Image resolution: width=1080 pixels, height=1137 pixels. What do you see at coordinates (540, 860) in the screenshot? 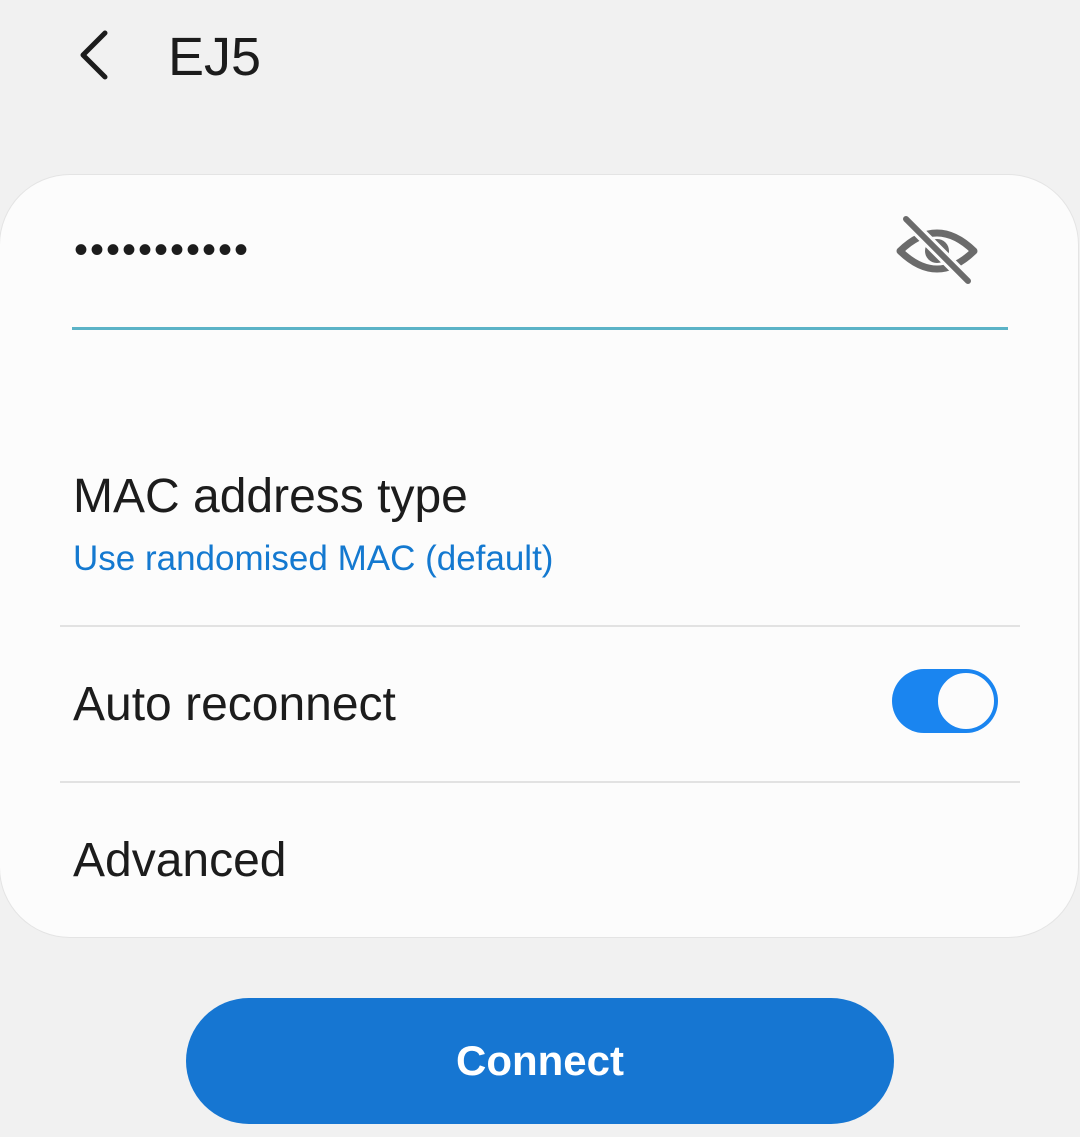
I see `advanced-setting: Advanced` at bounding box center [540, 860].